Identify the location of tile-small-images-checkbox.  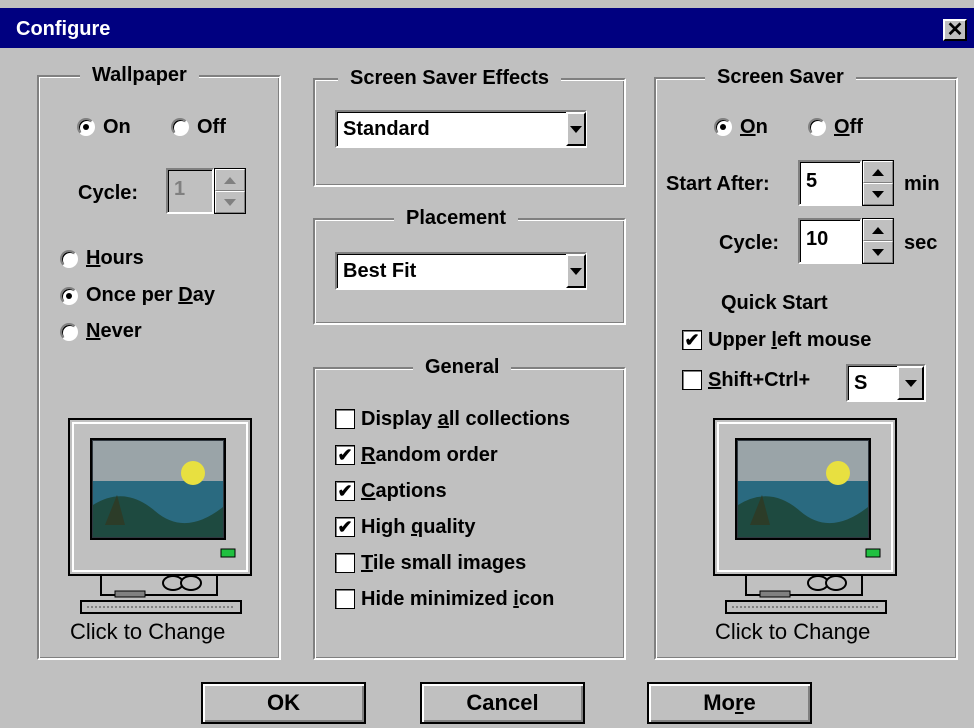
(345, 563).